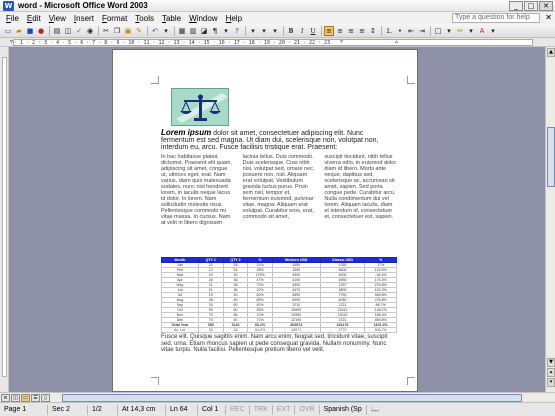 Image resolution: width=555 pixels, height=416 pixels. What do you see at coordinates (19, 31) in the screenshot?
I see `open-folder-icon: ▰` at bounding box center [19, 31].